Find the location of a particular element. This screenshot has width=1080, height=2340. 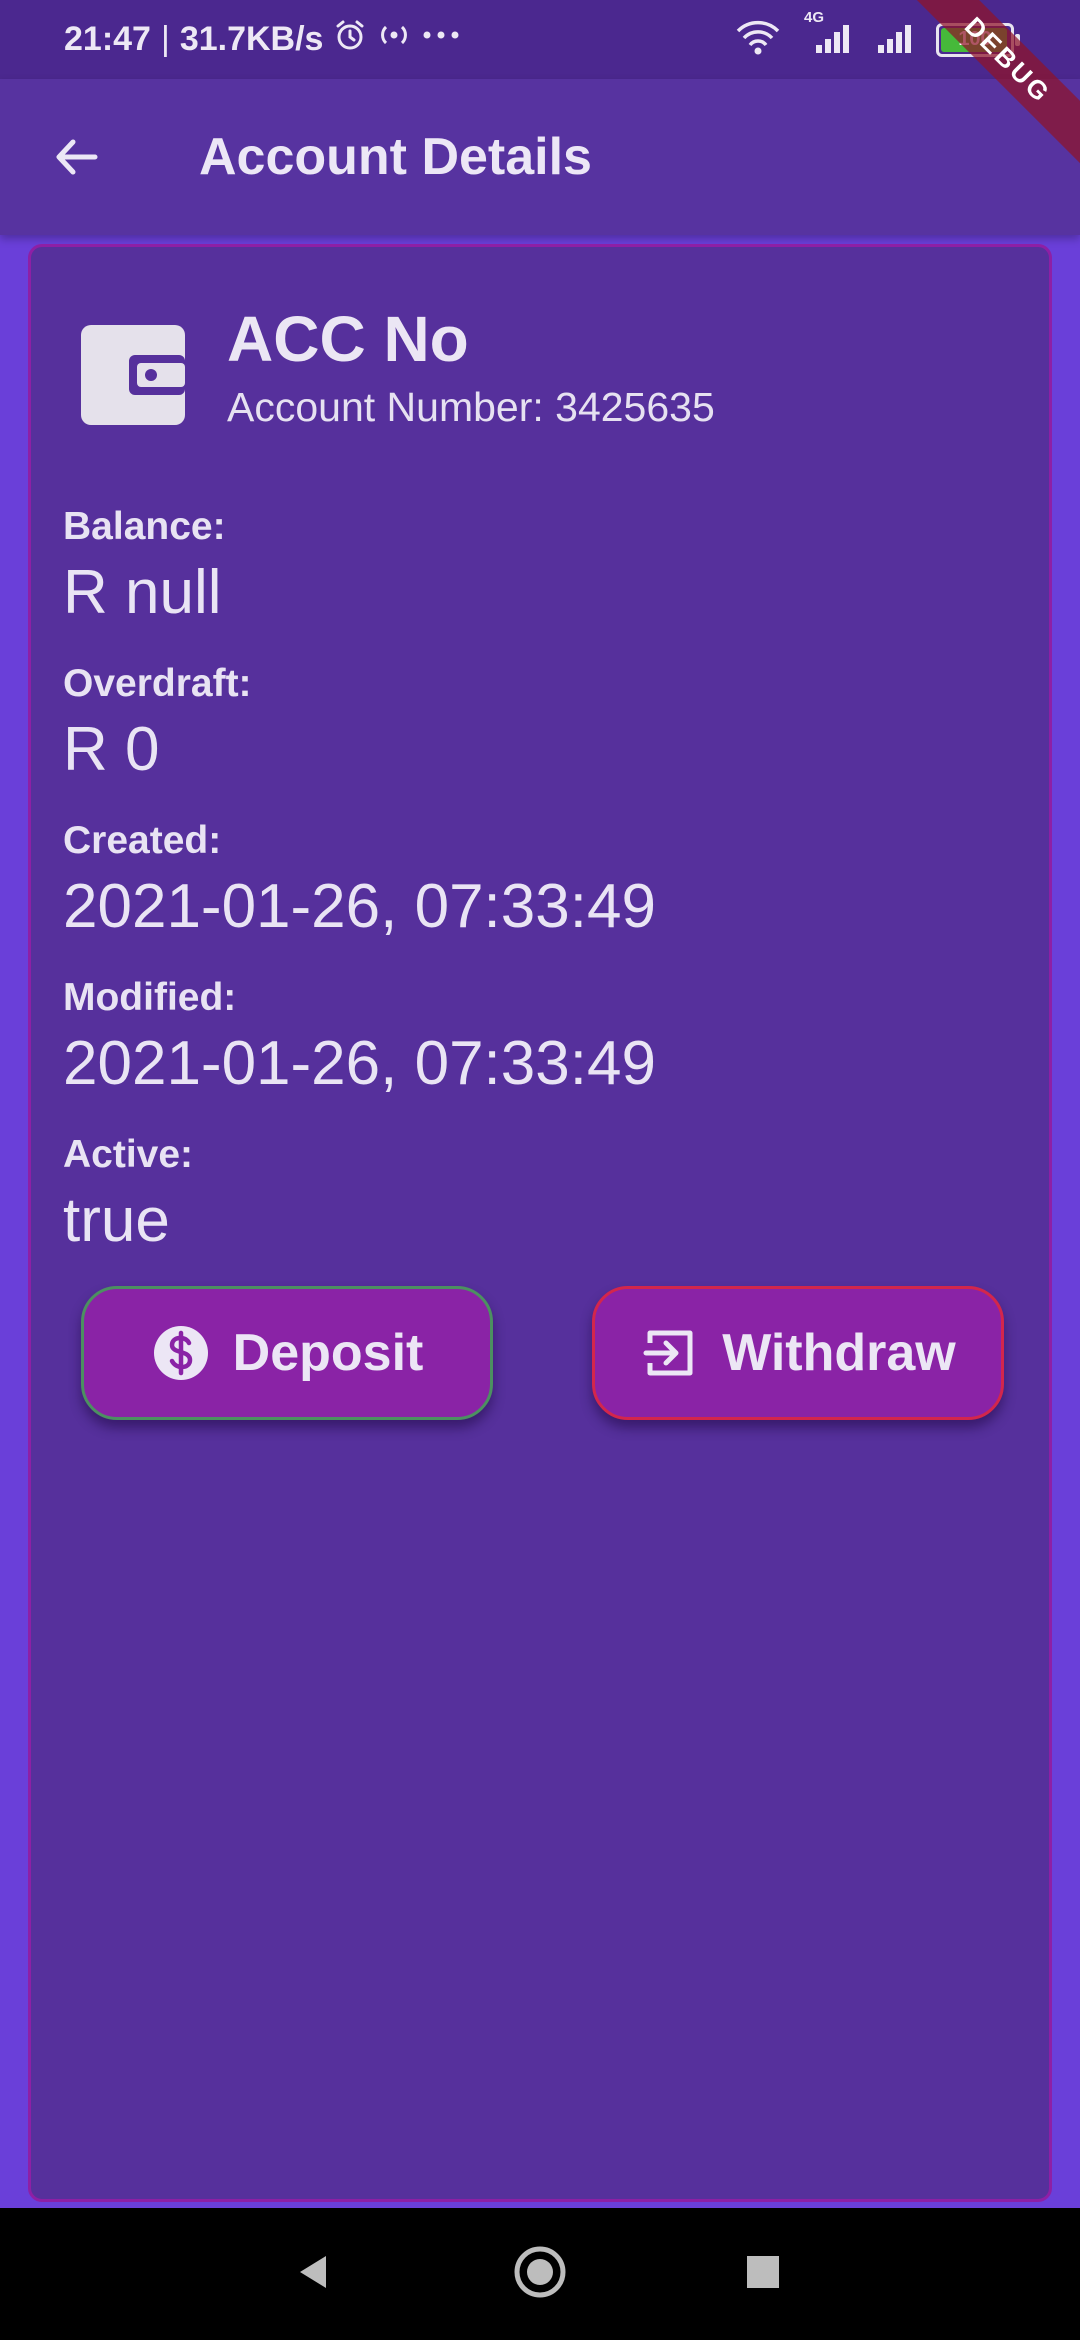

status-time: 21:47 is located at coordinates (107, 39).